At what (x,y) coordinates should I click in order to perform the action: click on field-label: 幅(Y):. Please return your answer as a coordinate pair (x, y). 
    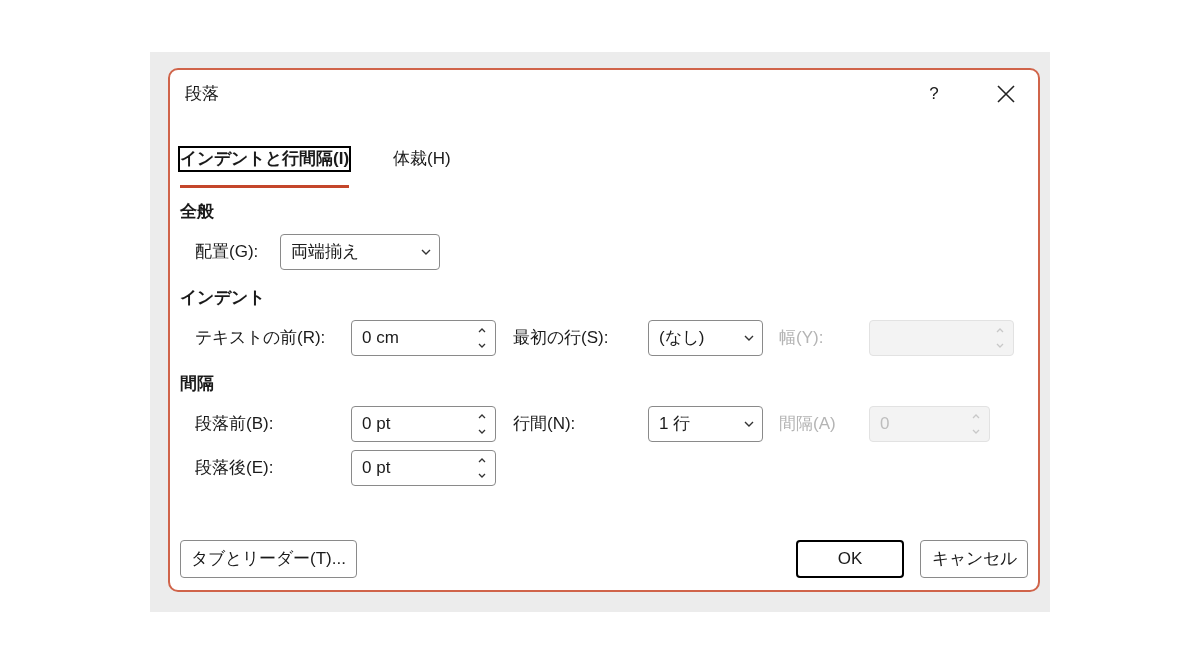
    Looking at the image, I should click on (802, 338).